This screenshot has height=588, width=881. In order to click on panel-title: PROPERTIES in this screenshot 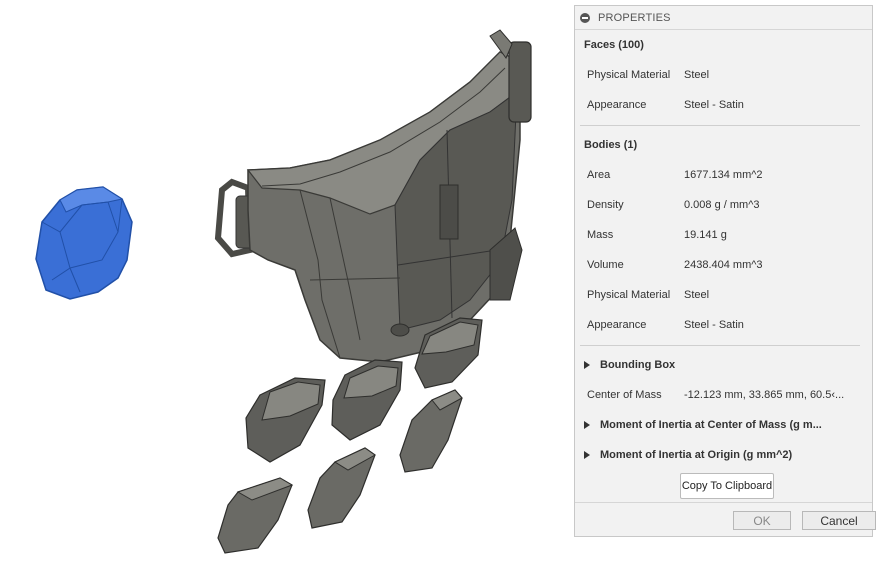, I will do `click(634, 17)`.